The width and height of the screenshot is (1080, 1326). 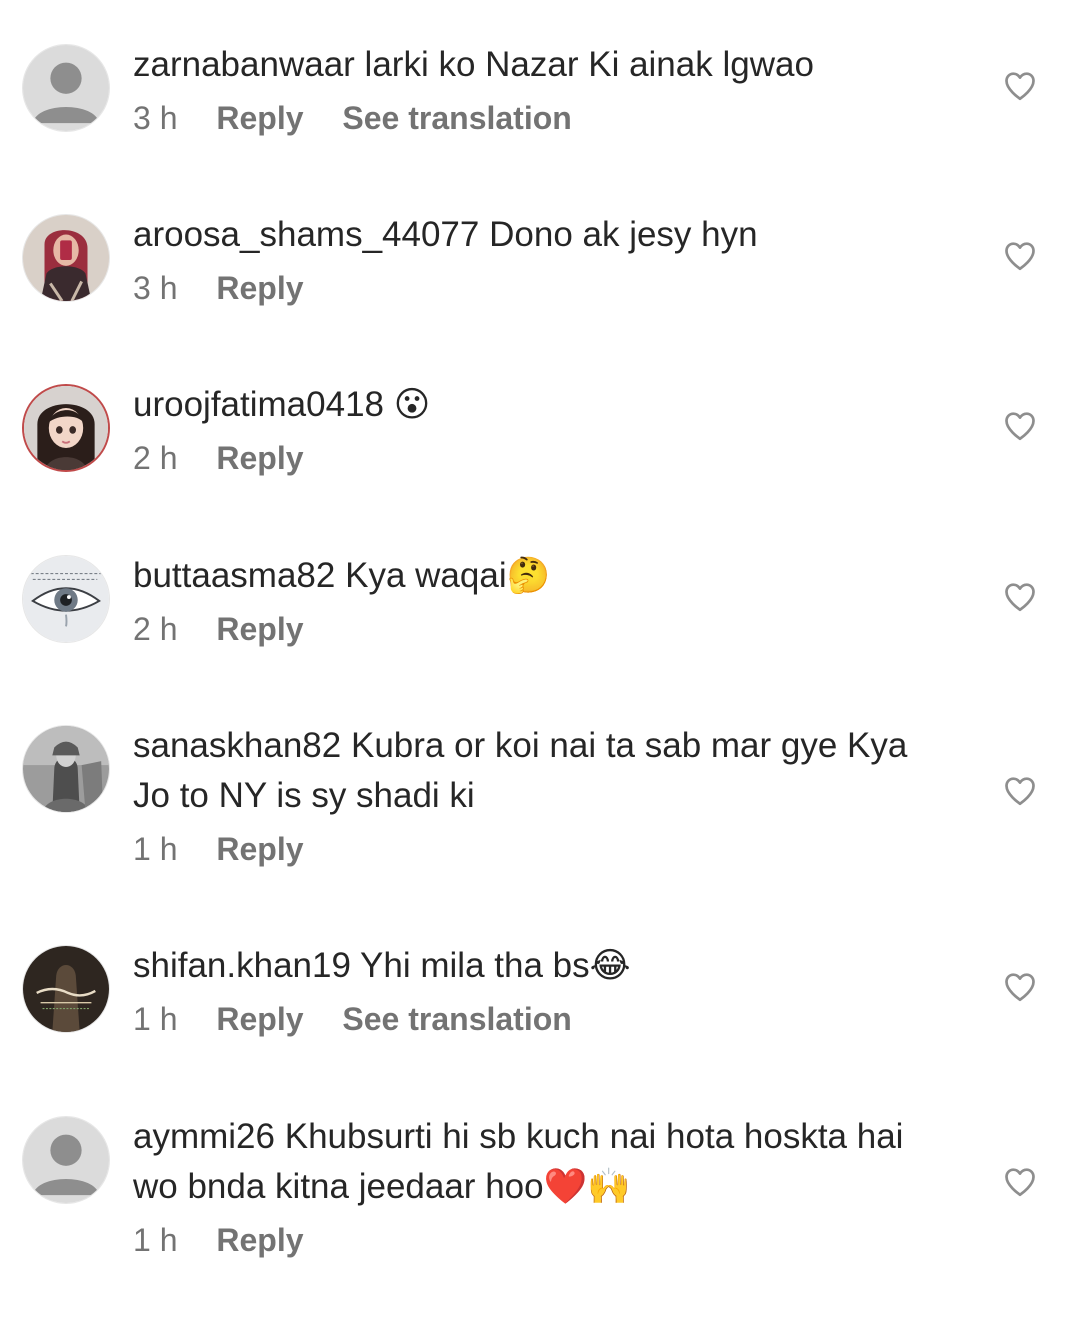 I want to click on comment-username: sanaskhan82, so click(x=237, y=745).